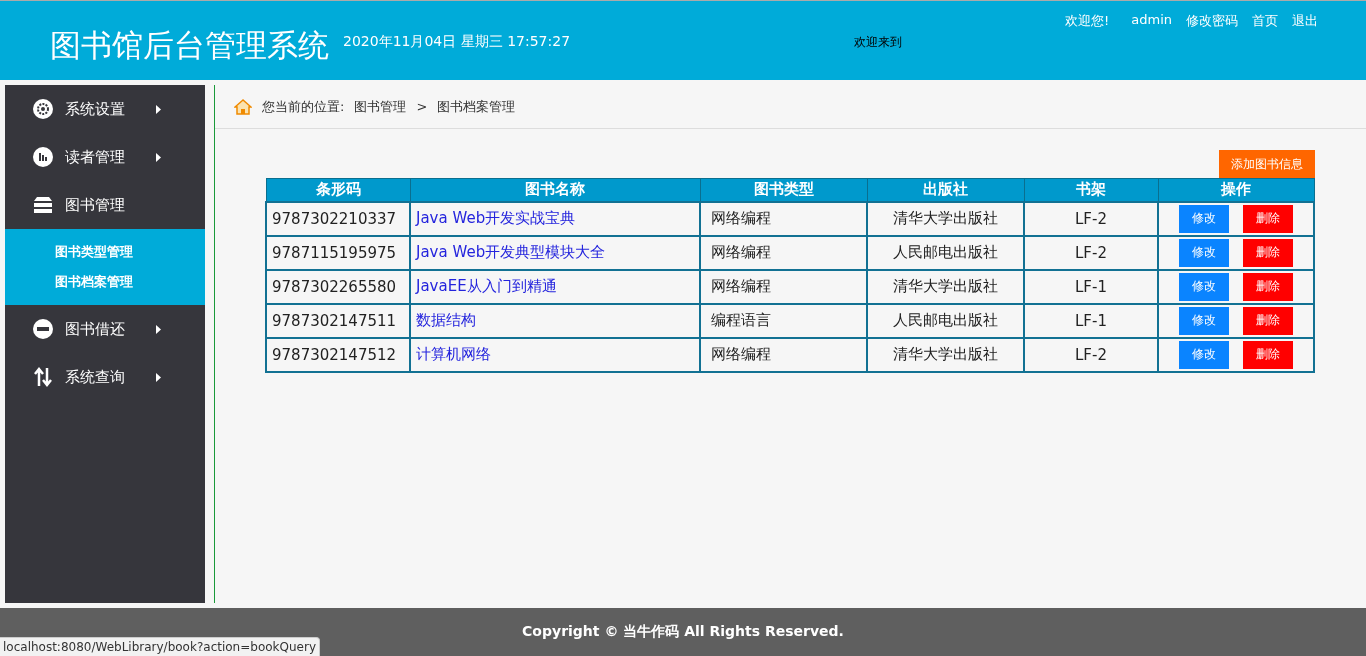 The image size is (1366, 656). Describe the element at coordinates (189, 45) in the screenshot. I see `app-title: 图书馆后台管理系统` at that location.